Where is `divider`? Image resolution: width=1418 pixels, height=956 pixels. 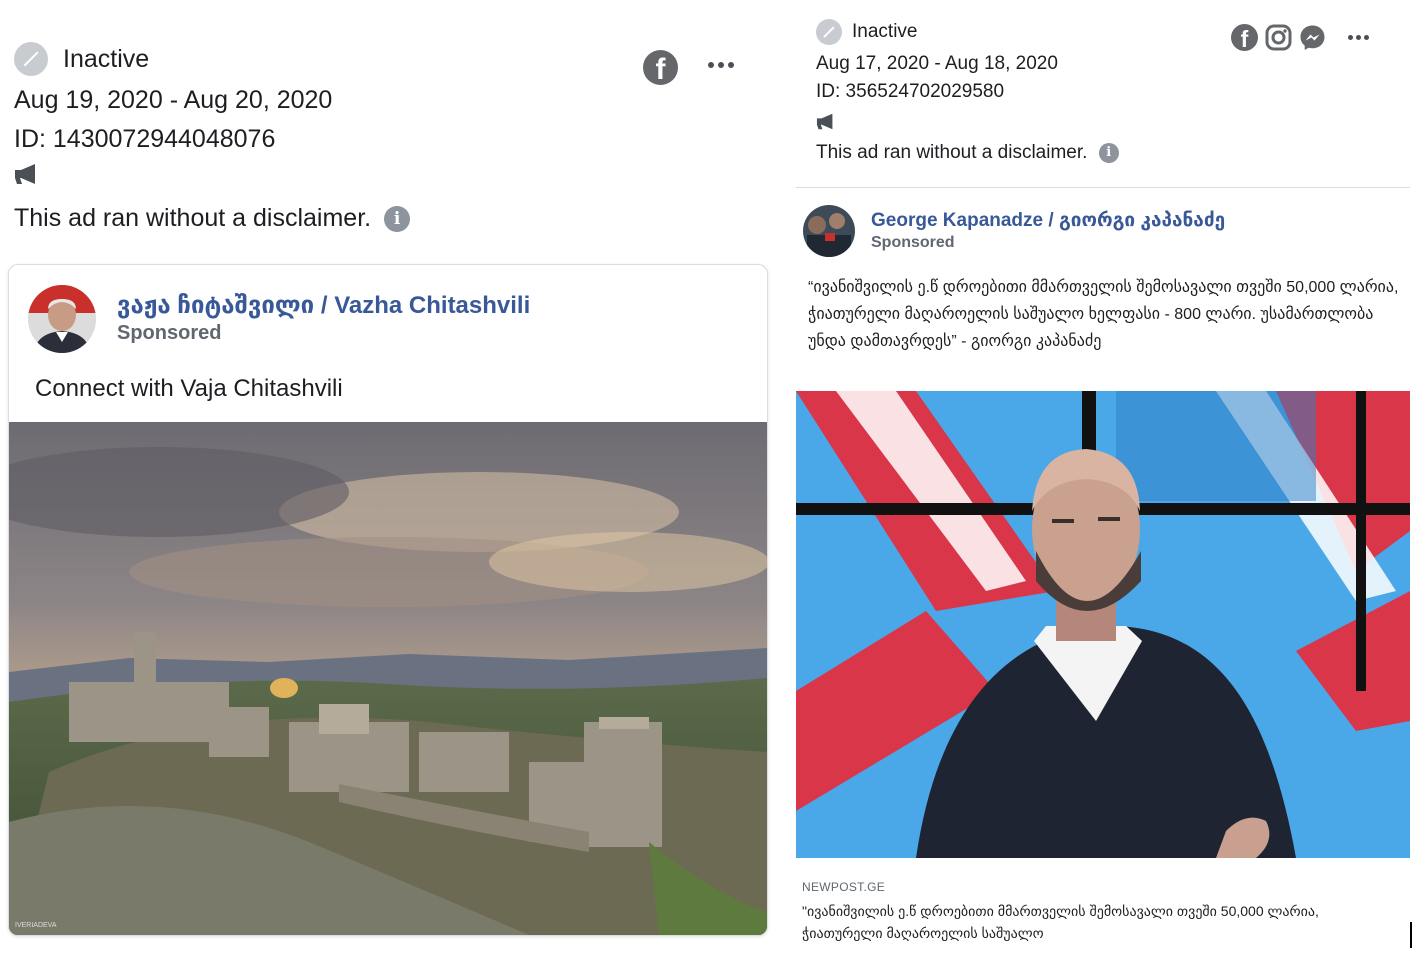
divider is located at coordinates (1103, 187).